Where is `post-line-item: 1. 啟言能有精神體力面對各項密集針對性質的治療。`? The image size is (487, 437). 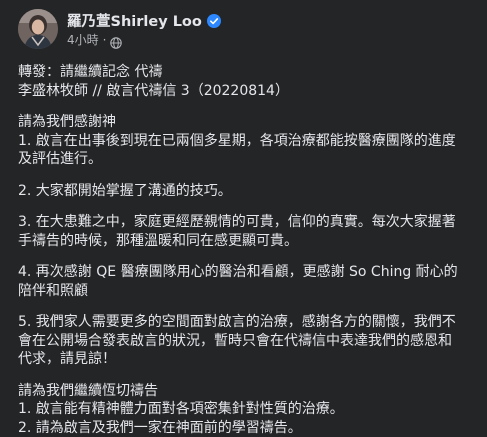
post-line-item: 1. 啟言能有精神體力面對各項密集針對性質的治療。 is located at coordinates (247, 409).